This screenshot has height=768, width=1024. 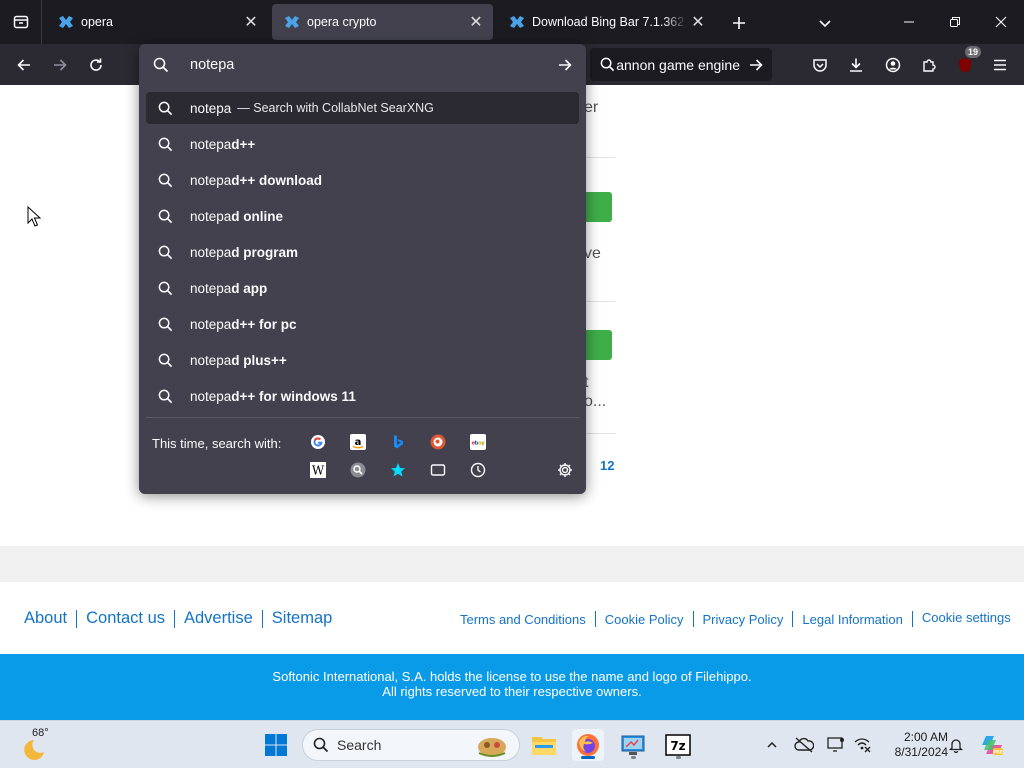 What do you see at coordinates (956, 745) in the screenshot?
I see `notifications-button` at bounding box center [956, 745].